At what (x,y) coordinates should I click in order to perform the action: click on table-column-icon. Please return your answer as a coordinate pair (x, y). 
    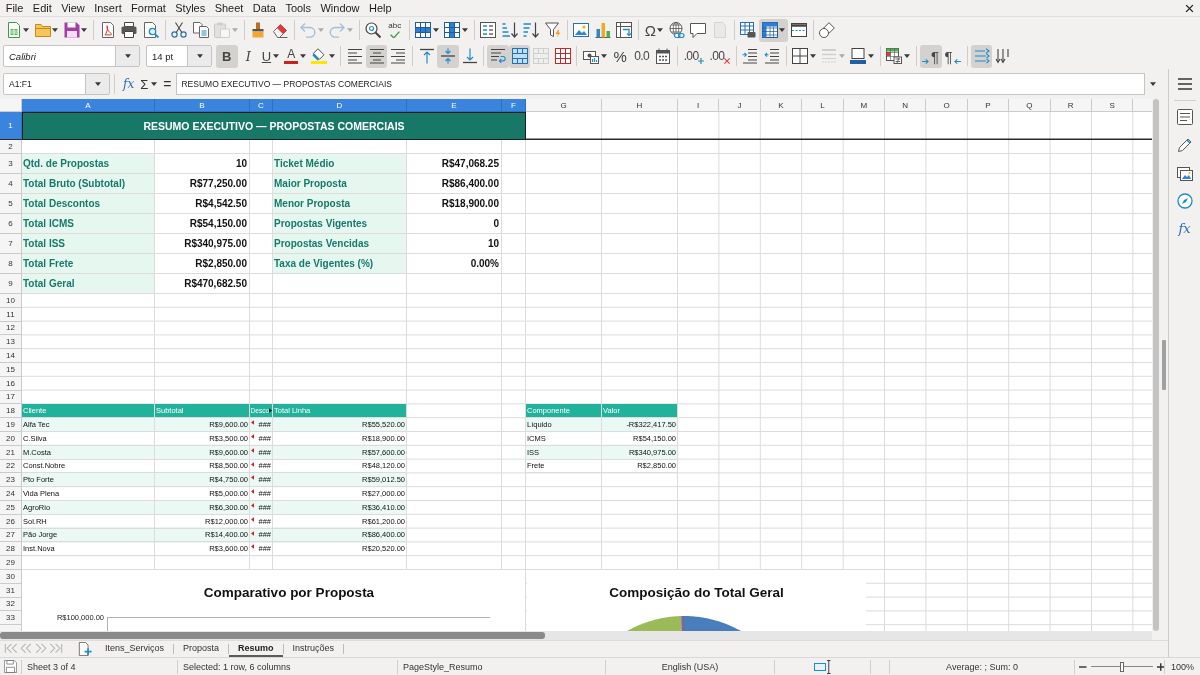
    Looking at the image, I should click on (452, 30).